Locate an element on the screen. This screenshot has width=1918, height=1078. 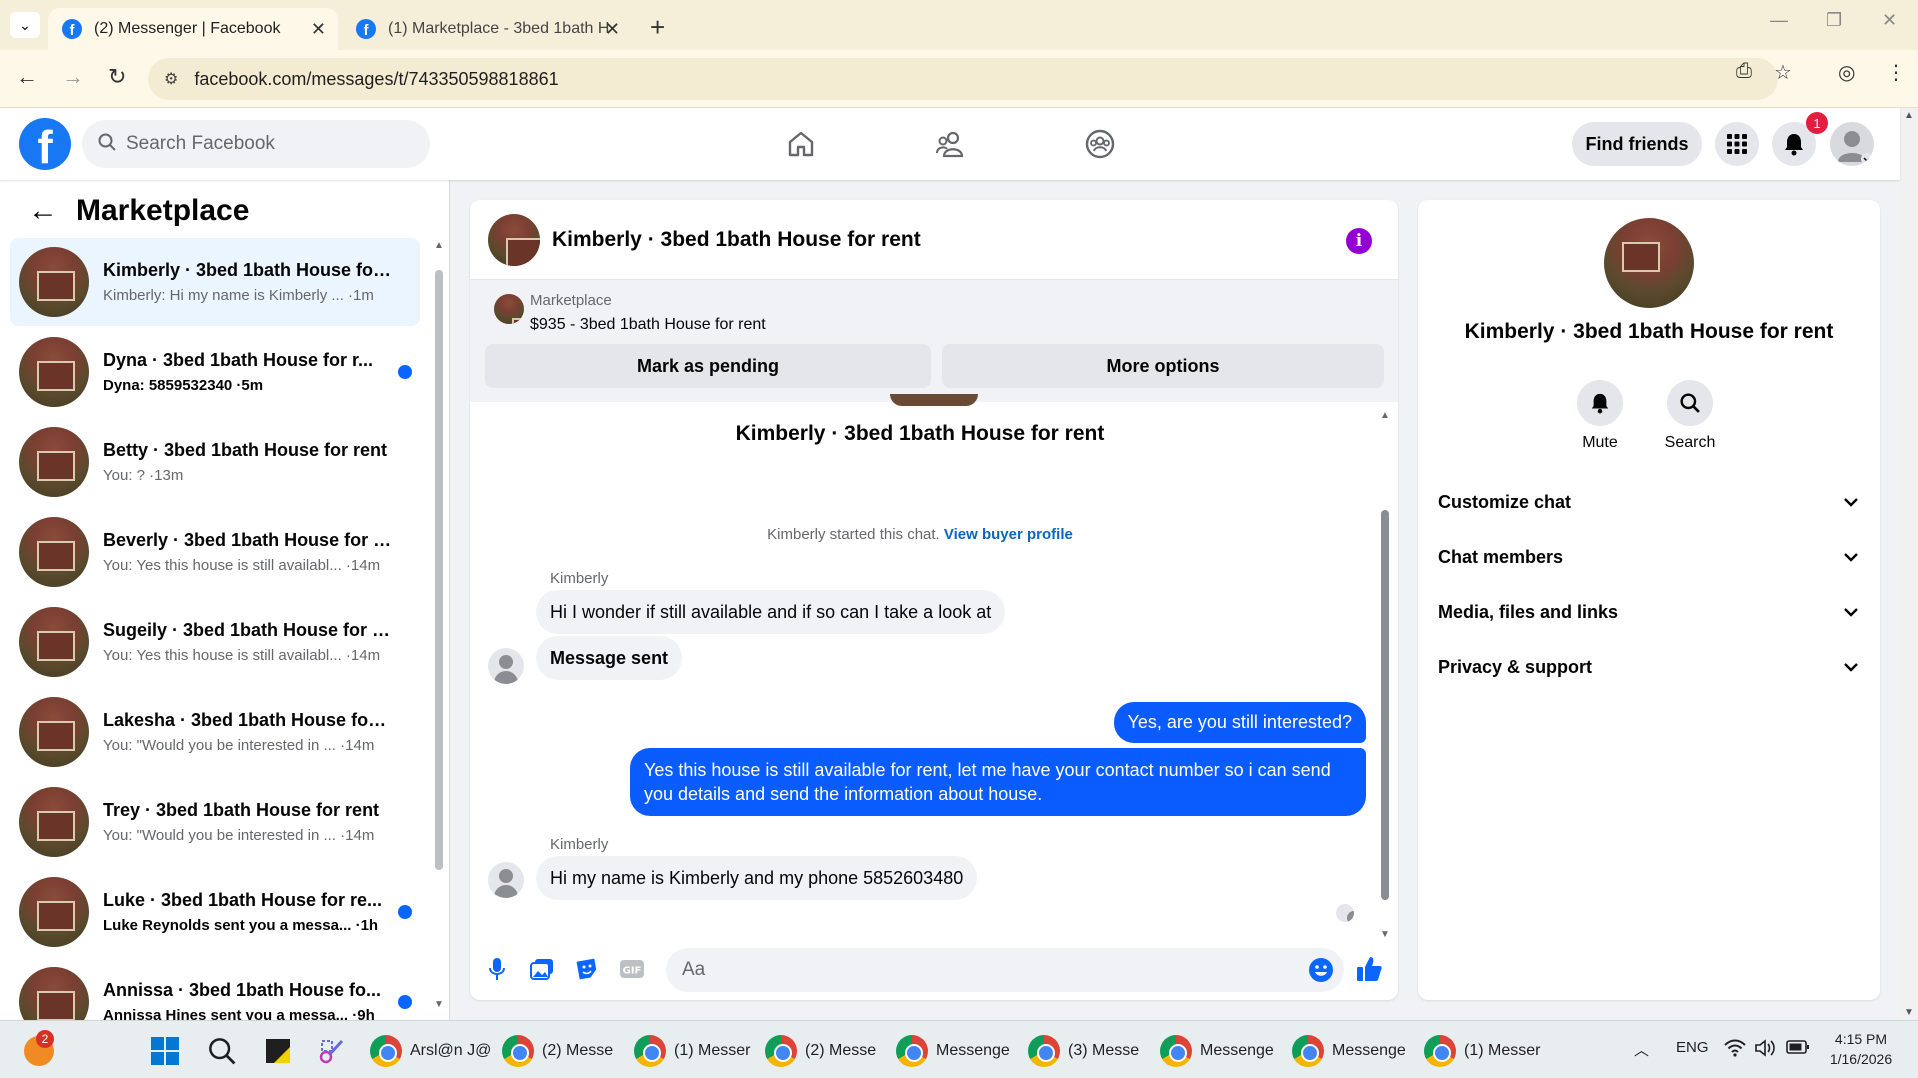
battery-icon is located at coordinates (1798, 1049).